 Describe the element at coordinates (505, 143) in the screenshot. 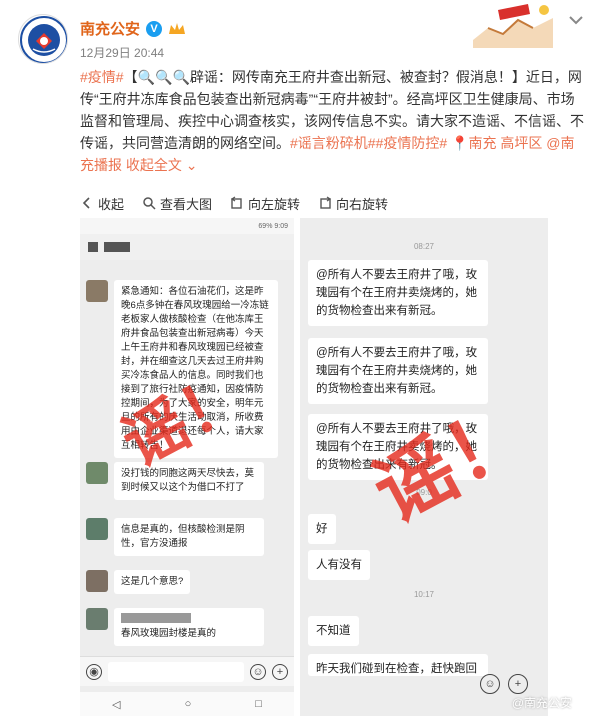

I see `location-text: 南充 高坪区` at that location.